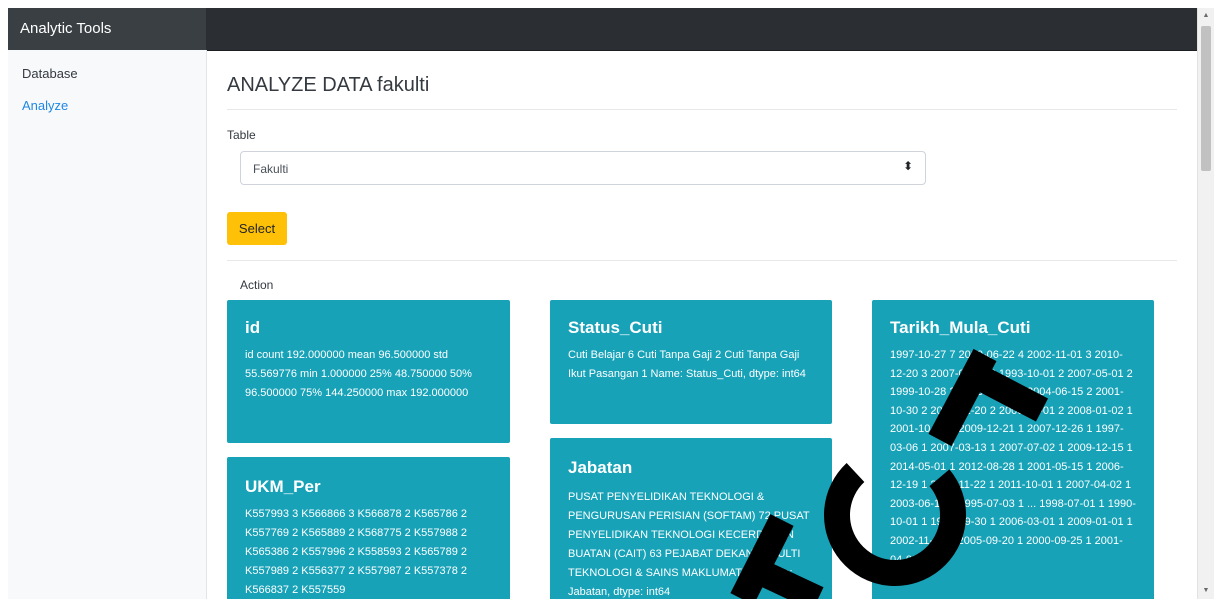 The height and width of the screenshot is (599, 1214). What do you see at coordinates (960, 327) in the screenshot?
I see `card-title: Tarikh_Mula_Cuti` at bounding box center [960, 327].